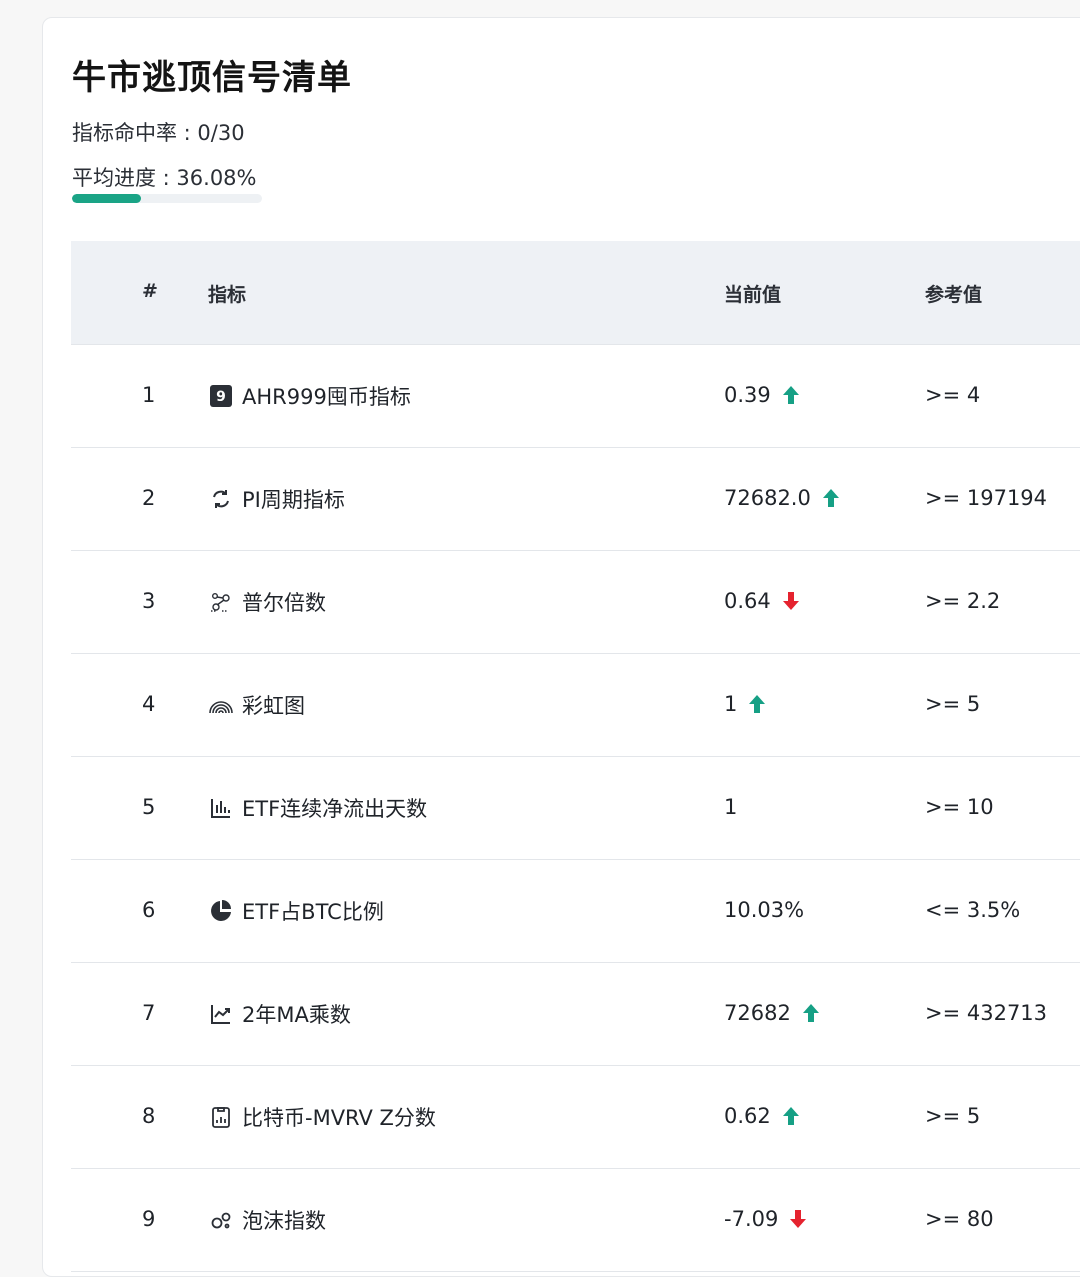 Image resolution: width=1080 pixels, height=1277 pixels. What do you see at coordinates (986, 1013) in the screenshot?
I see `reference-value: >= 432713` at bounding box center [986, 1013].